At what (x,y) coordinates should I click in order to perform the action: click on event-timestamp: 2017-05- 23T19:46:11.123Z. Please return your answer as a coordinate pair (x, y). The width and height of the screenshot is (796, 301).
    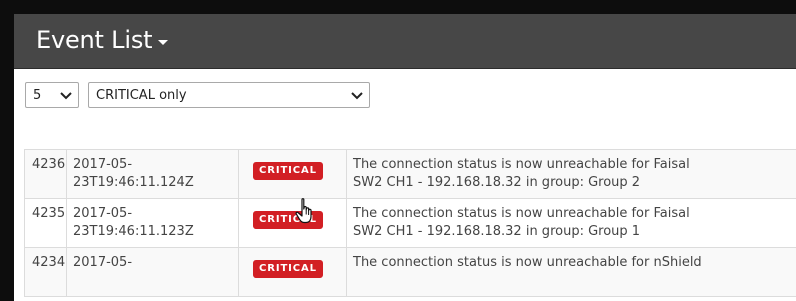
    Looking at the image, I should click on (152, 223).